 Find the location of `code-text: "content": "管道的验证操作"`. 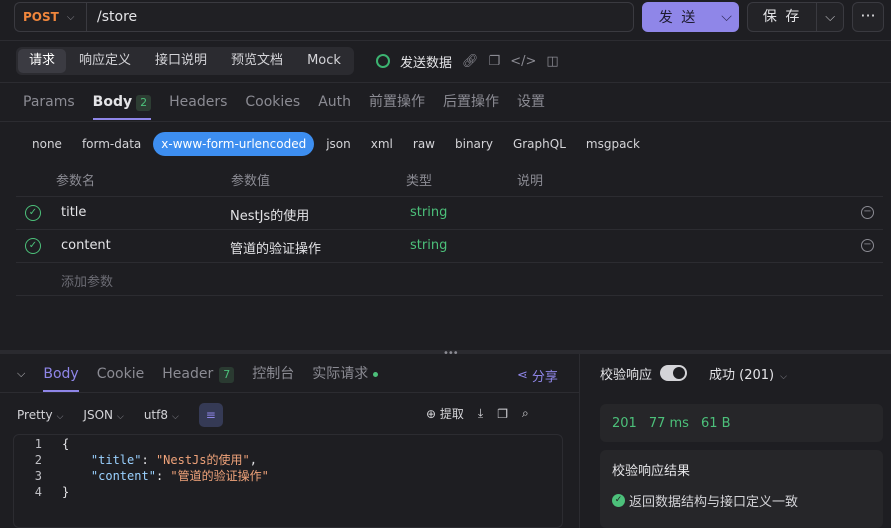

code-text: "content": "管道的验证操作" is located at coordinates (179, 476).